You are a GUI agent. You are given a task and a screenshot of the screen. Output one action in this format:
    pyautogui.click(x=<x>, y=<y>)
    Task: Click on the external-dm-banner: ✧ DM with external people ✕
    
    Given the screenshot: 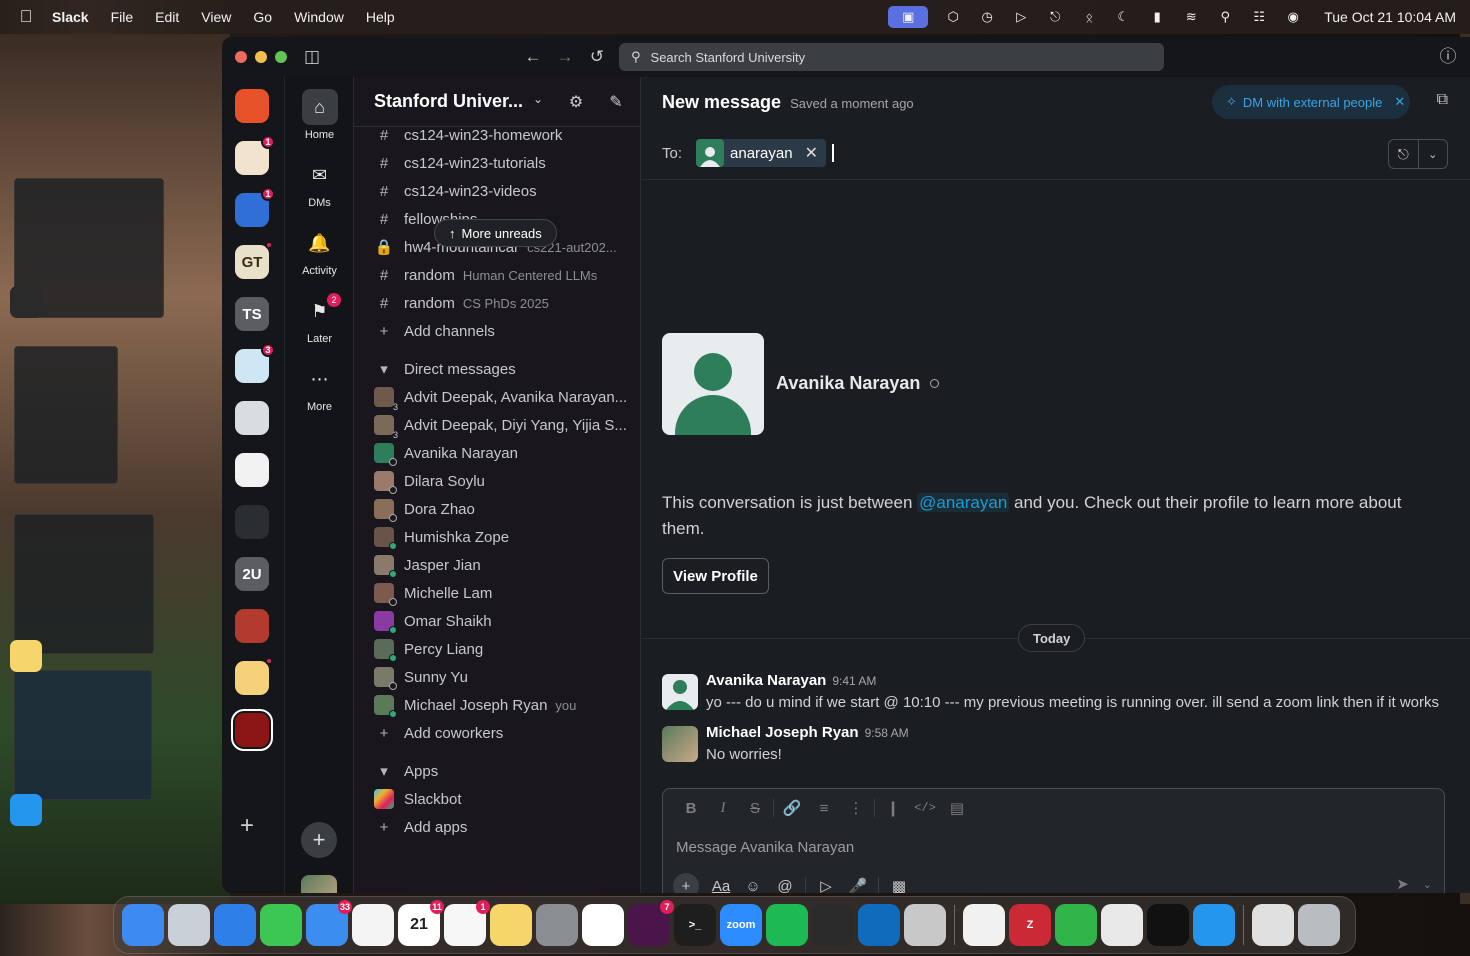 What is the action you would take?
    pyautogui.click(x=1311, y=102)
    